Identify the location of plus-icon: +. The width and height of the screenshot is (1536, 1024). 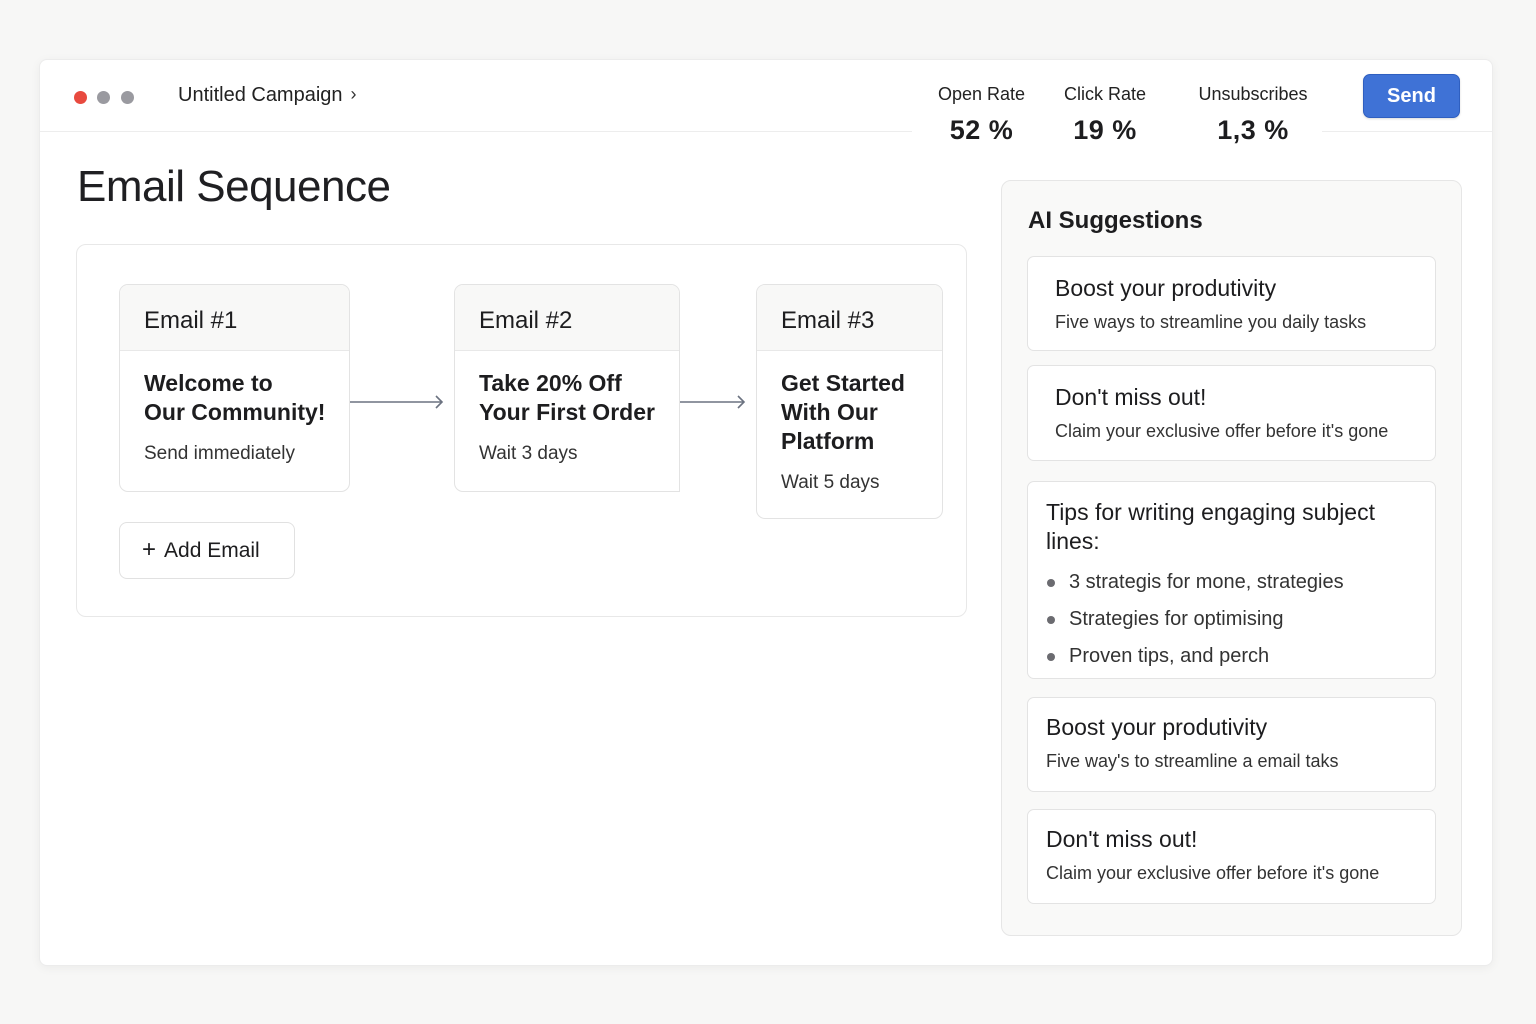
(149, 549).